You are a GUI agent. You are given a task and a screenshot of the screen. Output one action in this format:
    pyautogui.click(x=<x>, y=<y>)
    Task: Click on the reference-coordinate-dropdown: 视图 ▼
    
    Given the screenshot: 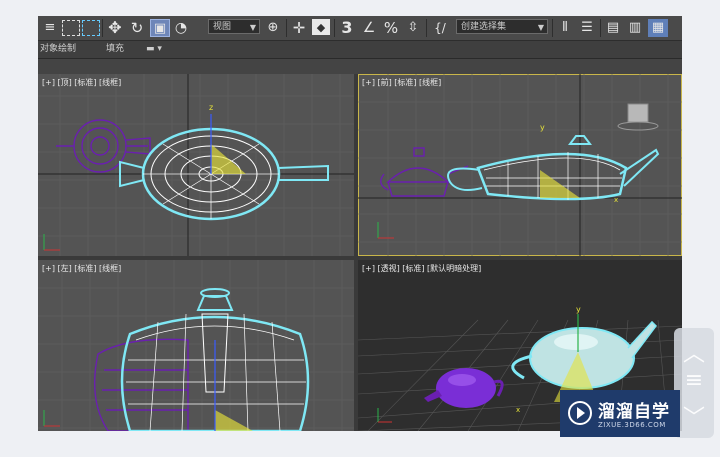 What is the action you would take?
    pyautogui.click(x=234, y=26)
    